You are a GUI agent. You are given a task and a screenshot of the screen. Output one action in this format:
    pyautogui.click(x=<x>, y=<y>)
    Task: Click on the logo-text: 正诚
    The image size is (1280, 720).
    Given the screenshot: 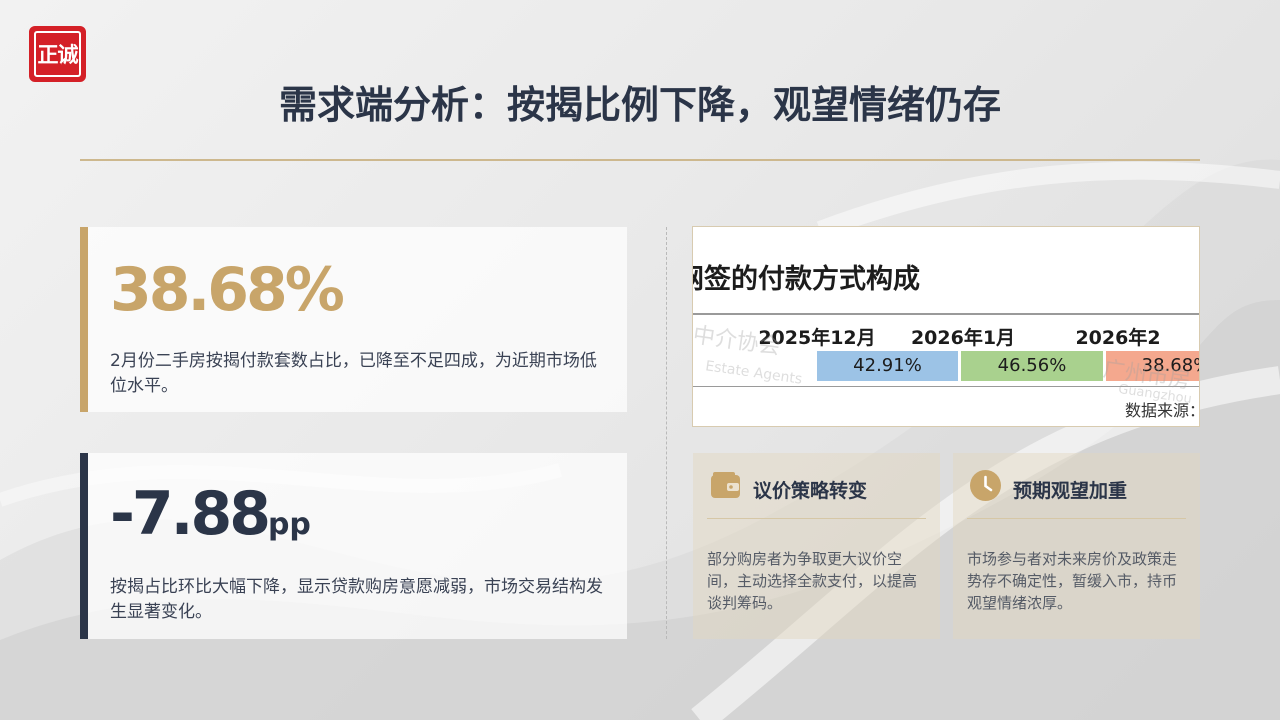 What is the action you would take?
    pyautogui.click(x=57, y=54)
    